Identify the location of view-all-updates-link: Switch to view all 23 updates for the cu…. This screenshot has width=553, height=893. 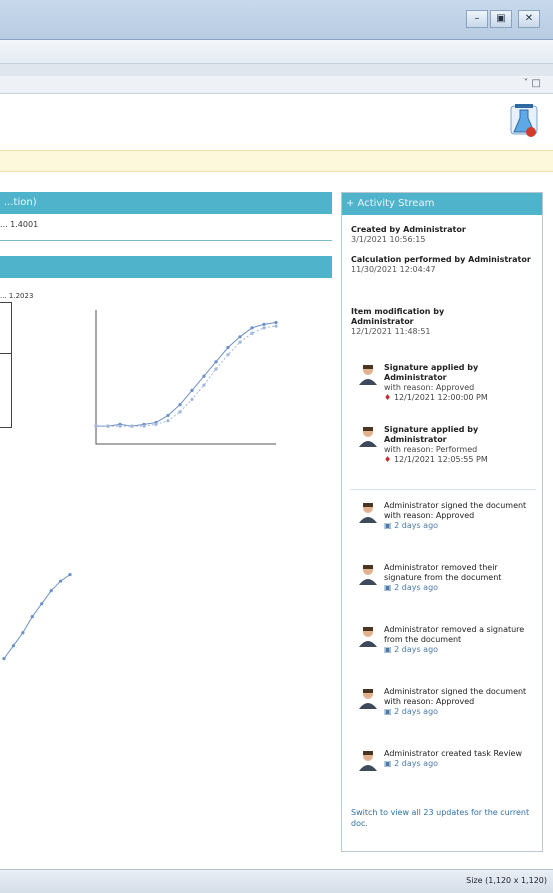
(444, 818).